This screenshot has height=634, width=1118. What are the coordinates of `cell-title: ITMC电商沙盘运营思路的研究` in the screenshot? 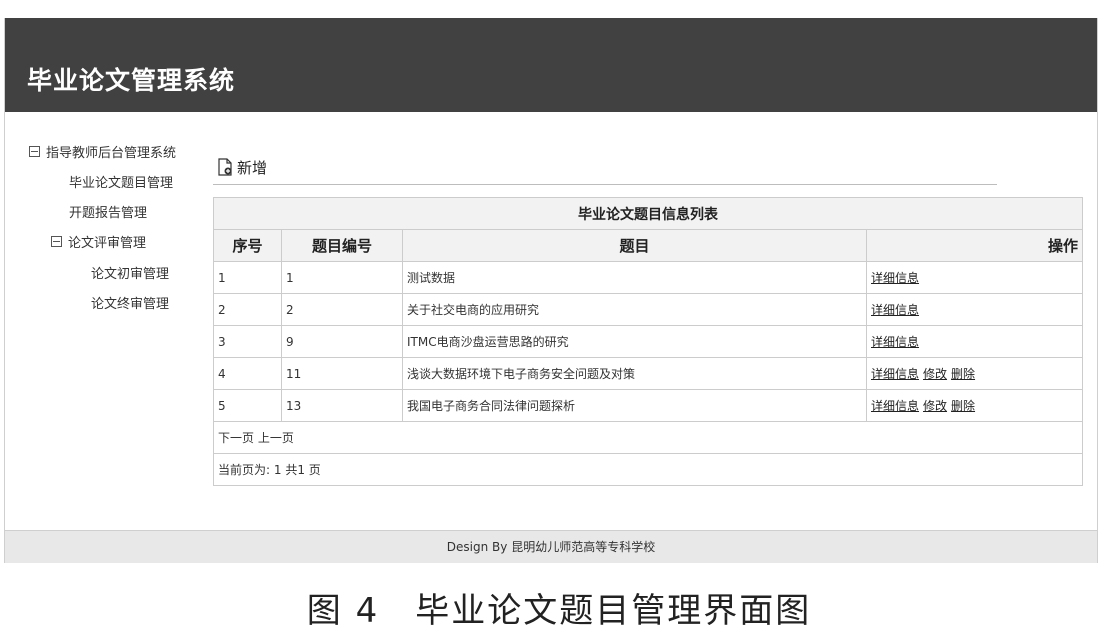 It's located at (634, 341).